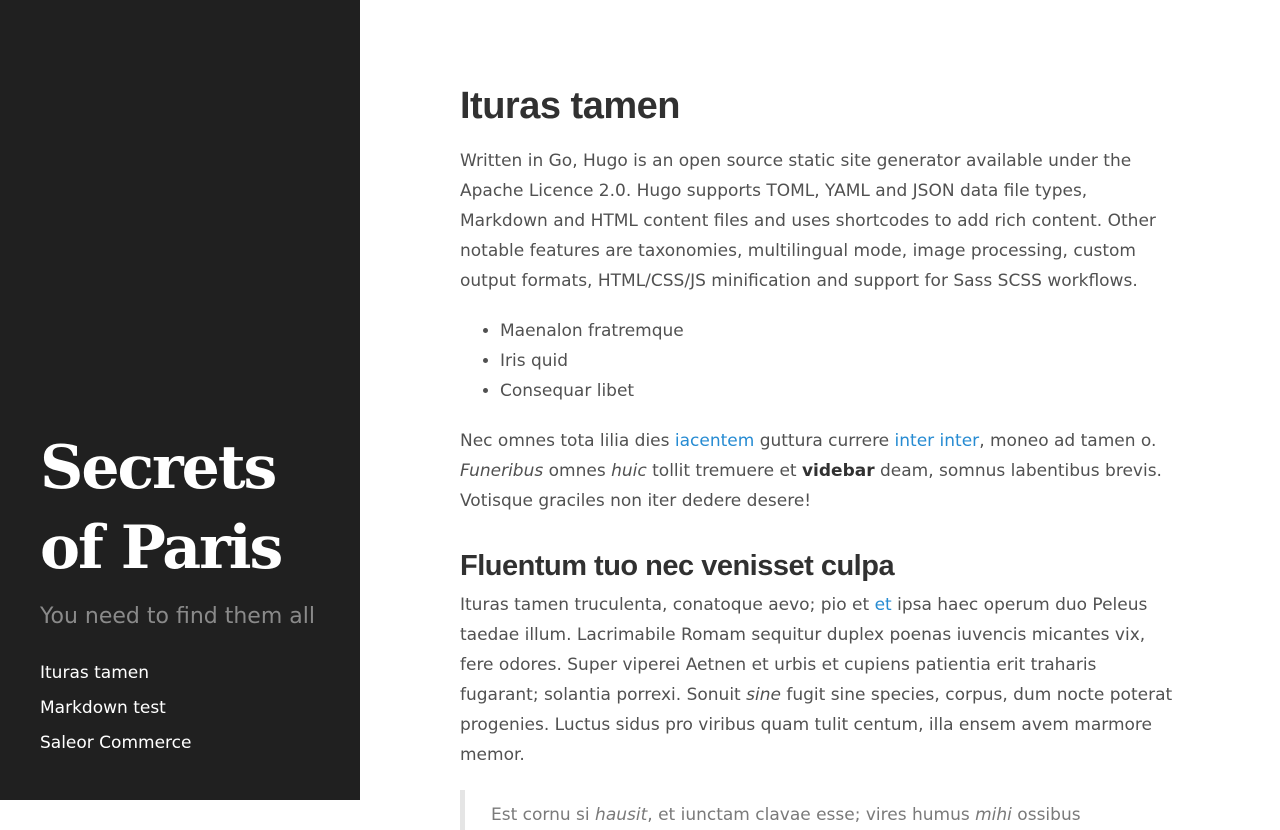 Image resolution: width=1280 pixels, height=830 pixels. What do you see at coordinates (629, 471) in the screenshot?
I see `emphasis-text: huic` at bounding box center [629, 471].